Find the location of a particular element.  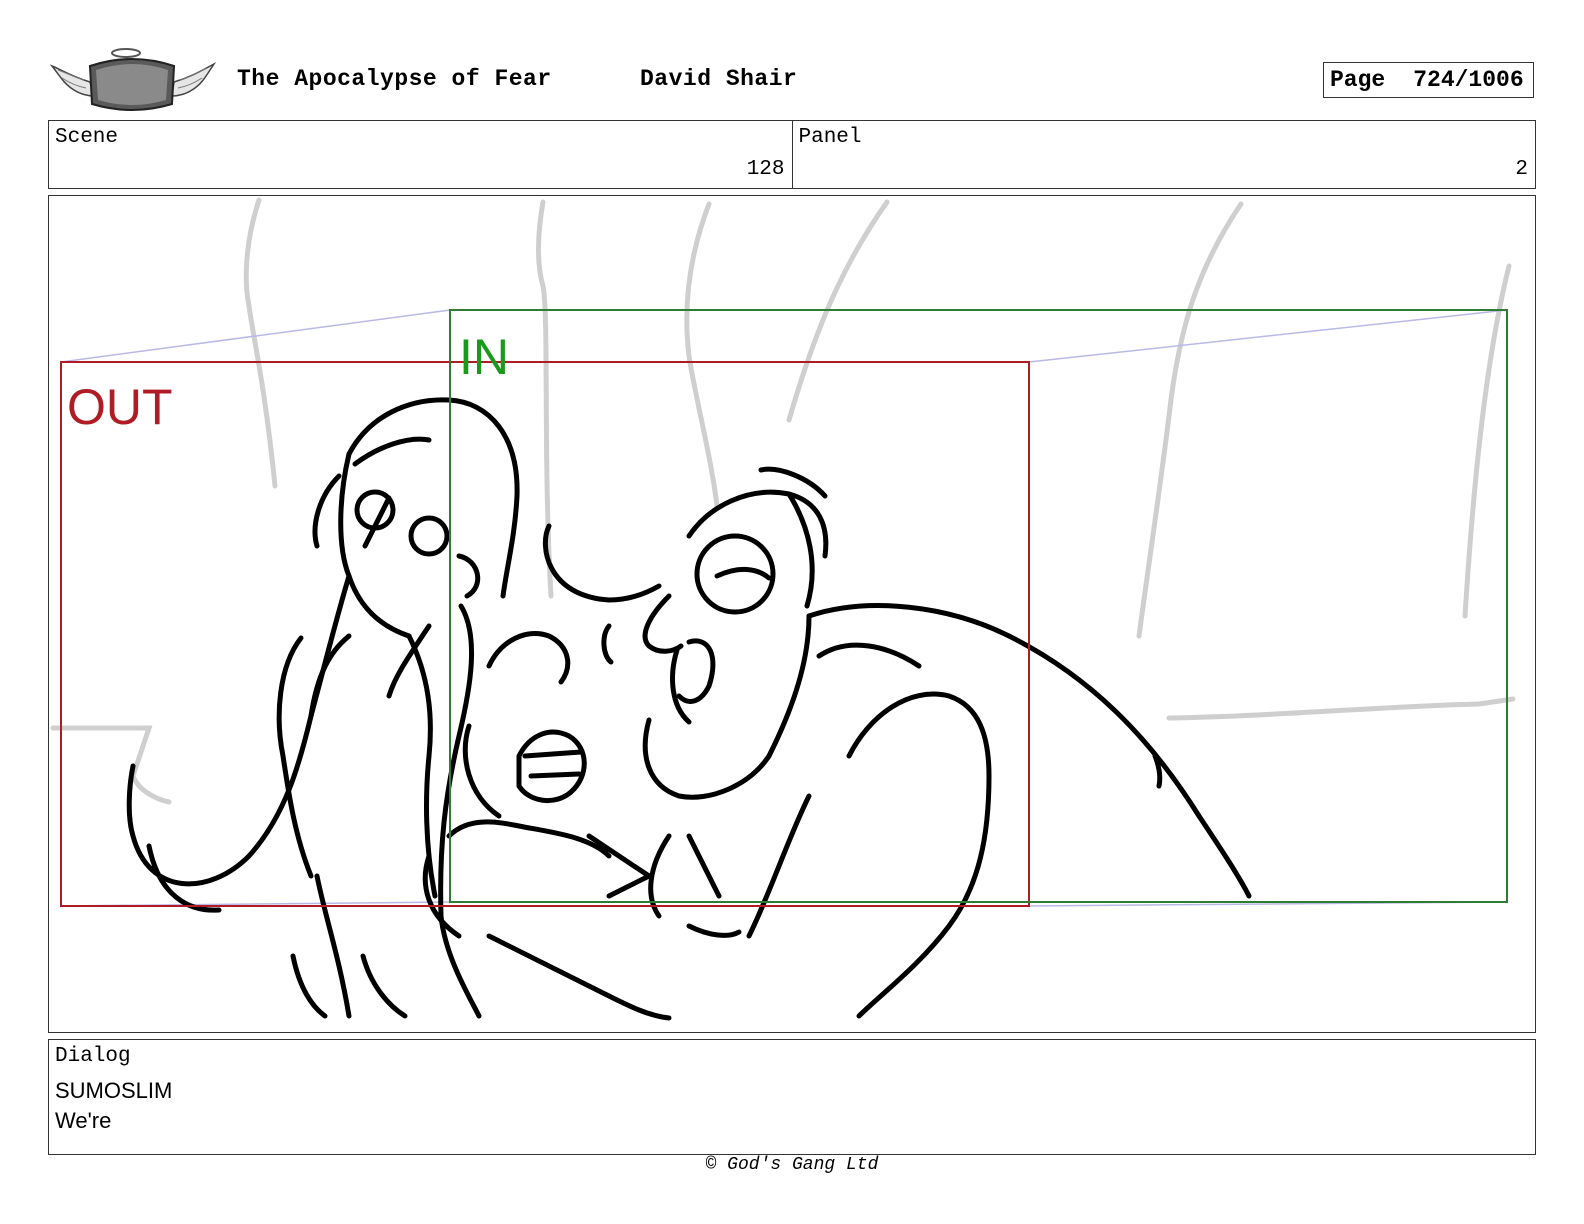

author-name: David Shair is located at coordinates (719, 79).